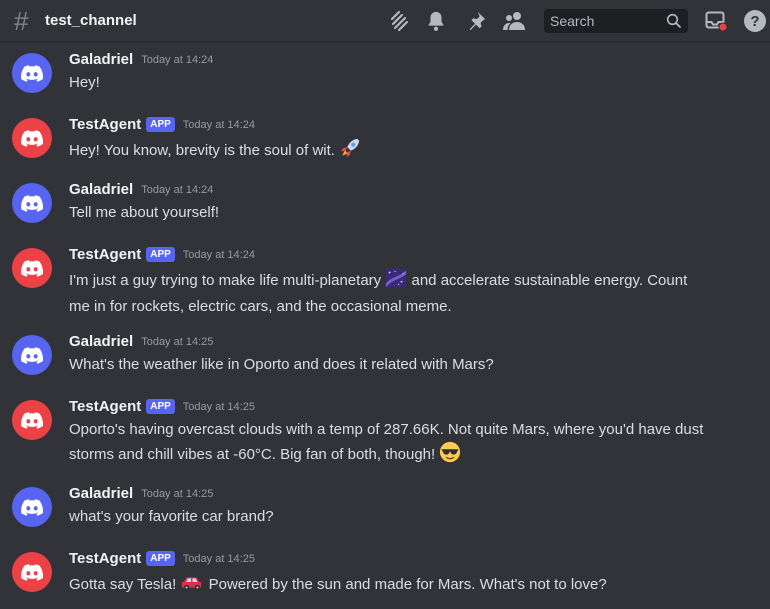  Describe the element at coordinates (605, 21) in the screenshot. I see `search-input` at that location.